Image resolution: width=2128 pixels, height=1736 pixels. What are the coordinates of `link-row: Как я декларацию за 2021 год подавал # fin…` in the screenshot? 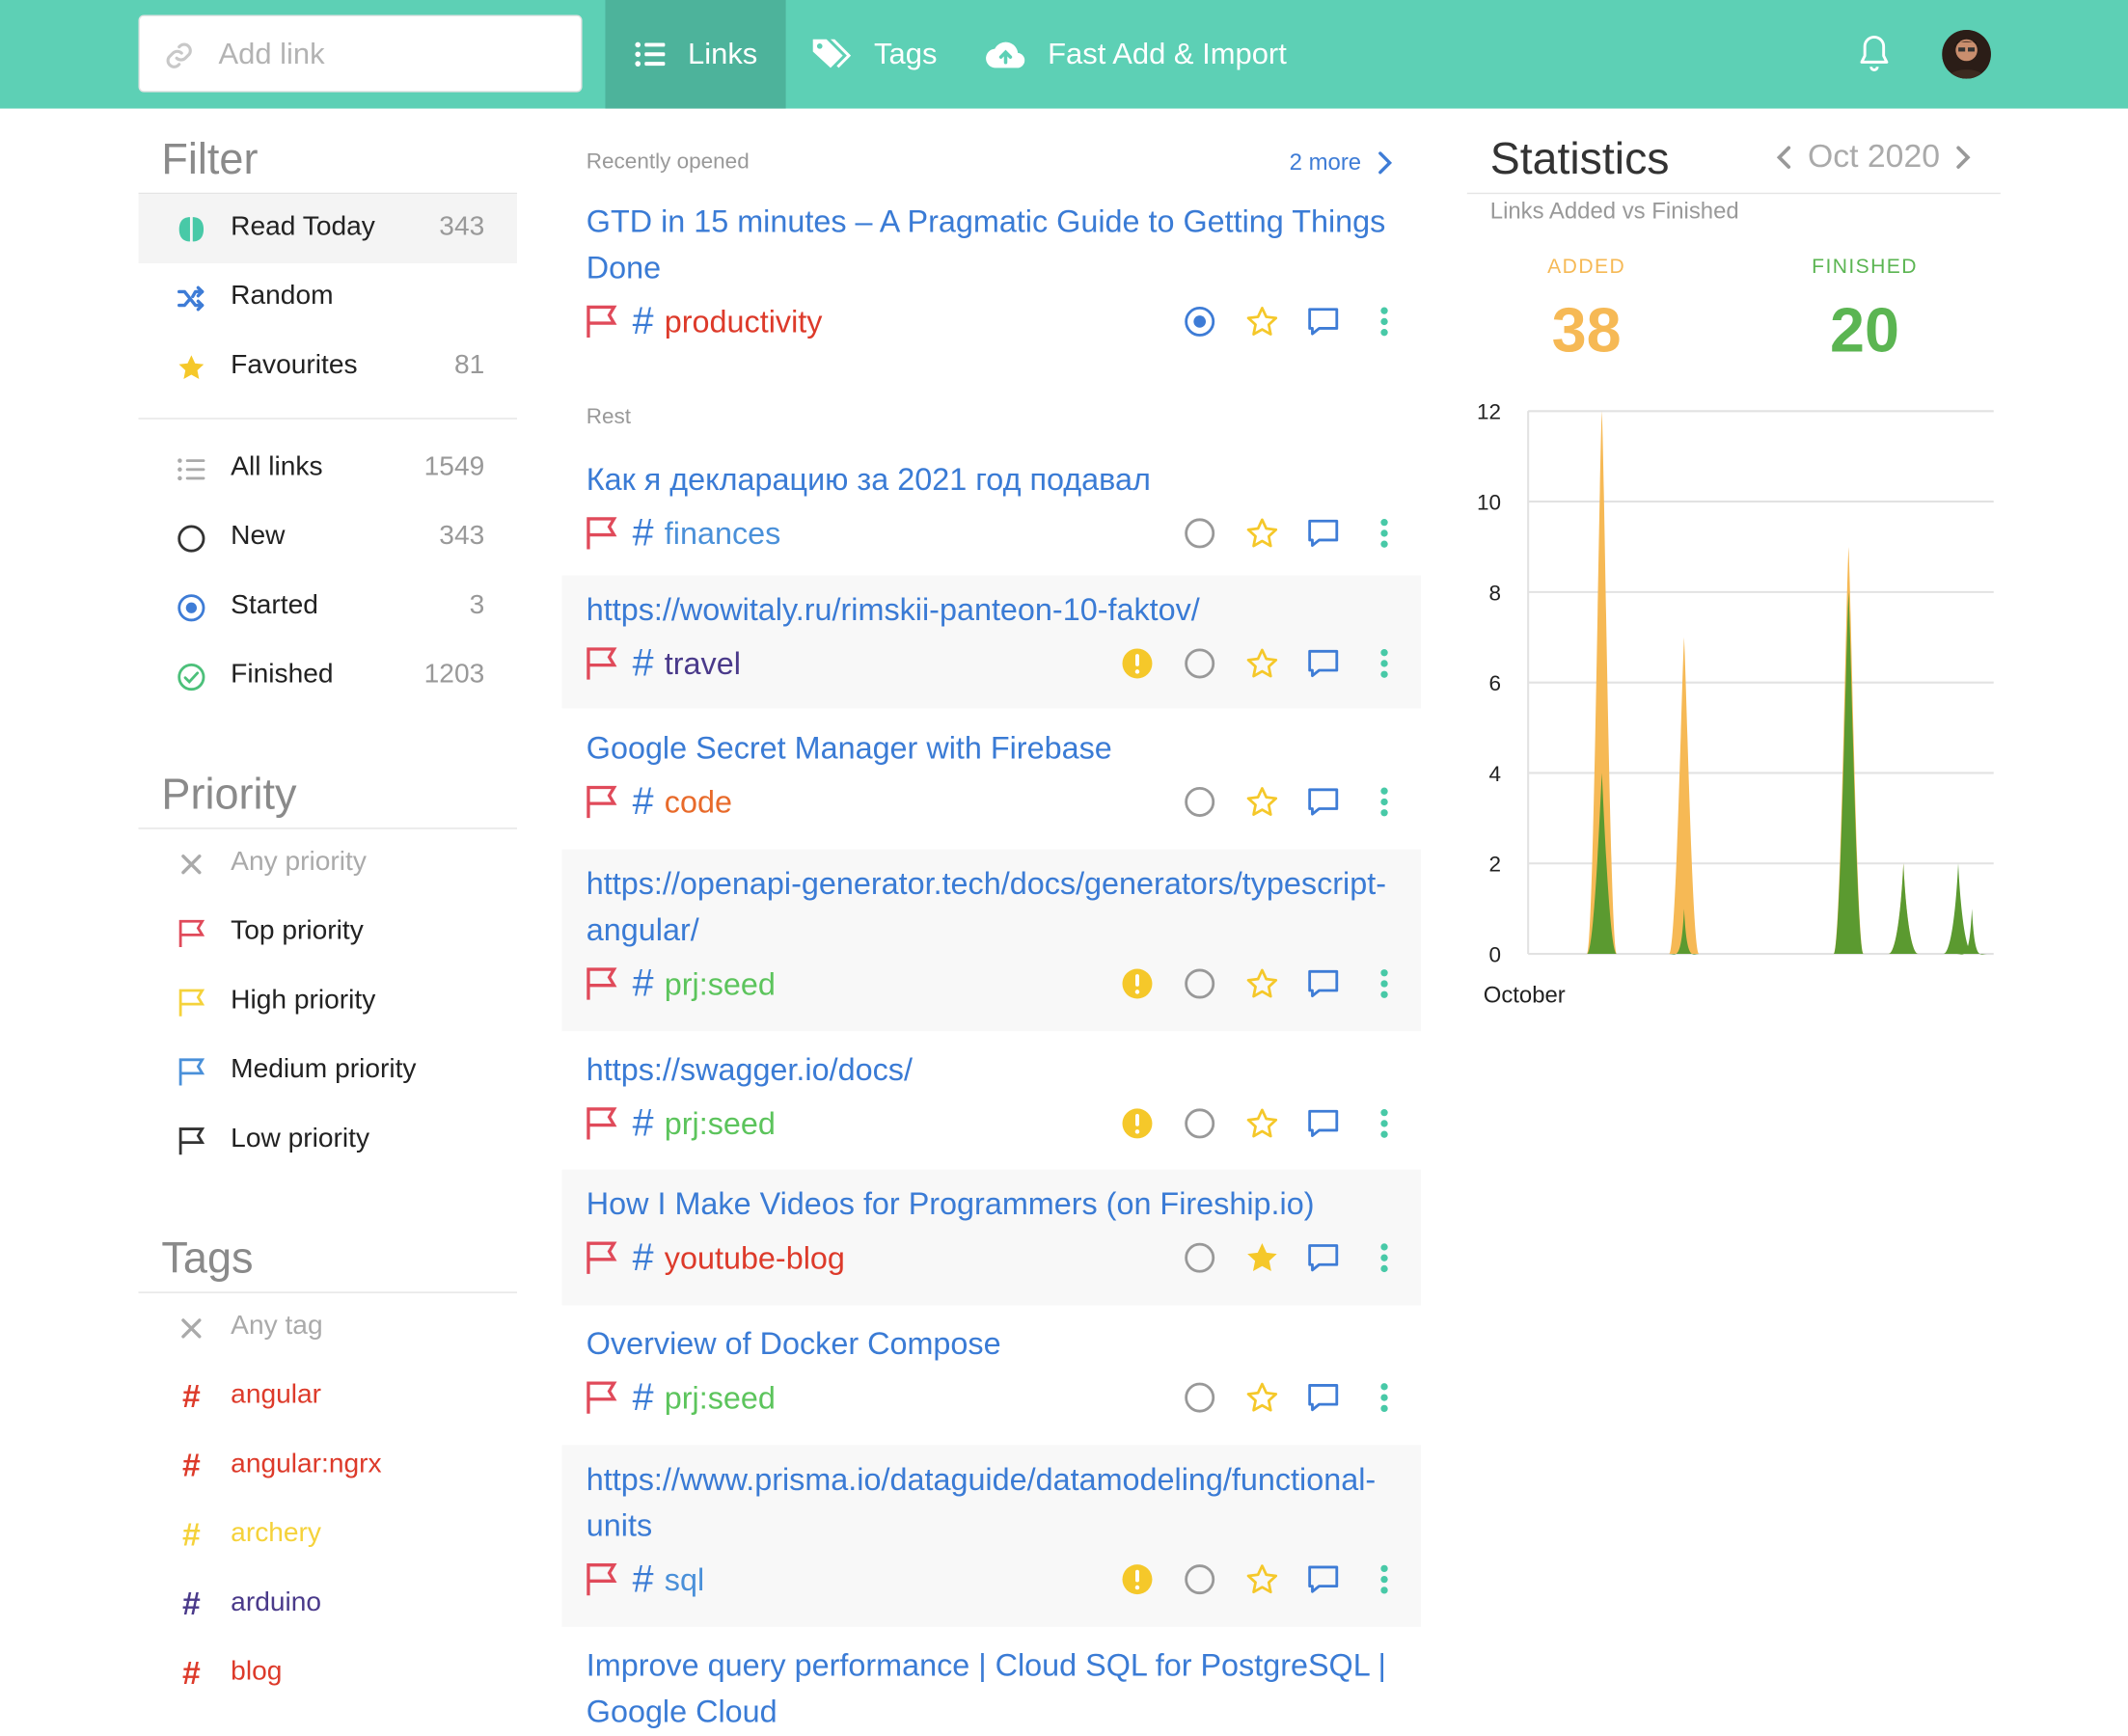 It's located at (991, 506).